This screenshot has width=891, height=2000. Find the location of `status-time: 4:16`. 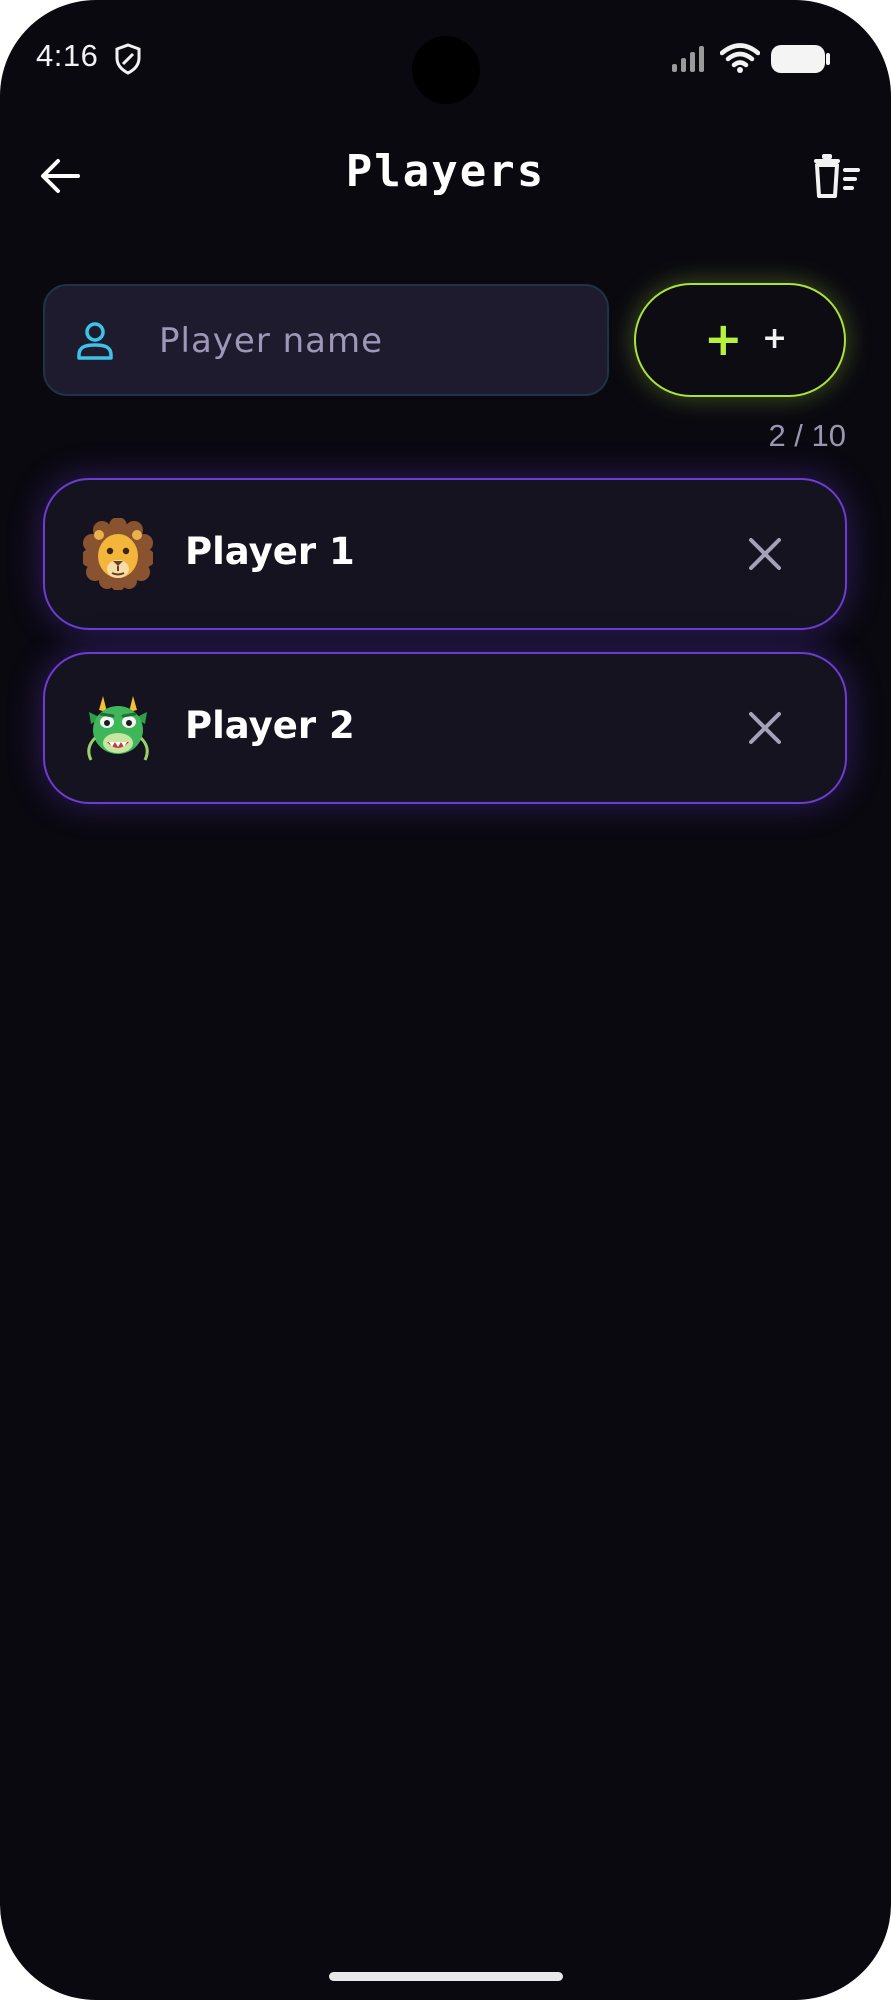

status-time: 4:16 is located at coordinates (67, 55).